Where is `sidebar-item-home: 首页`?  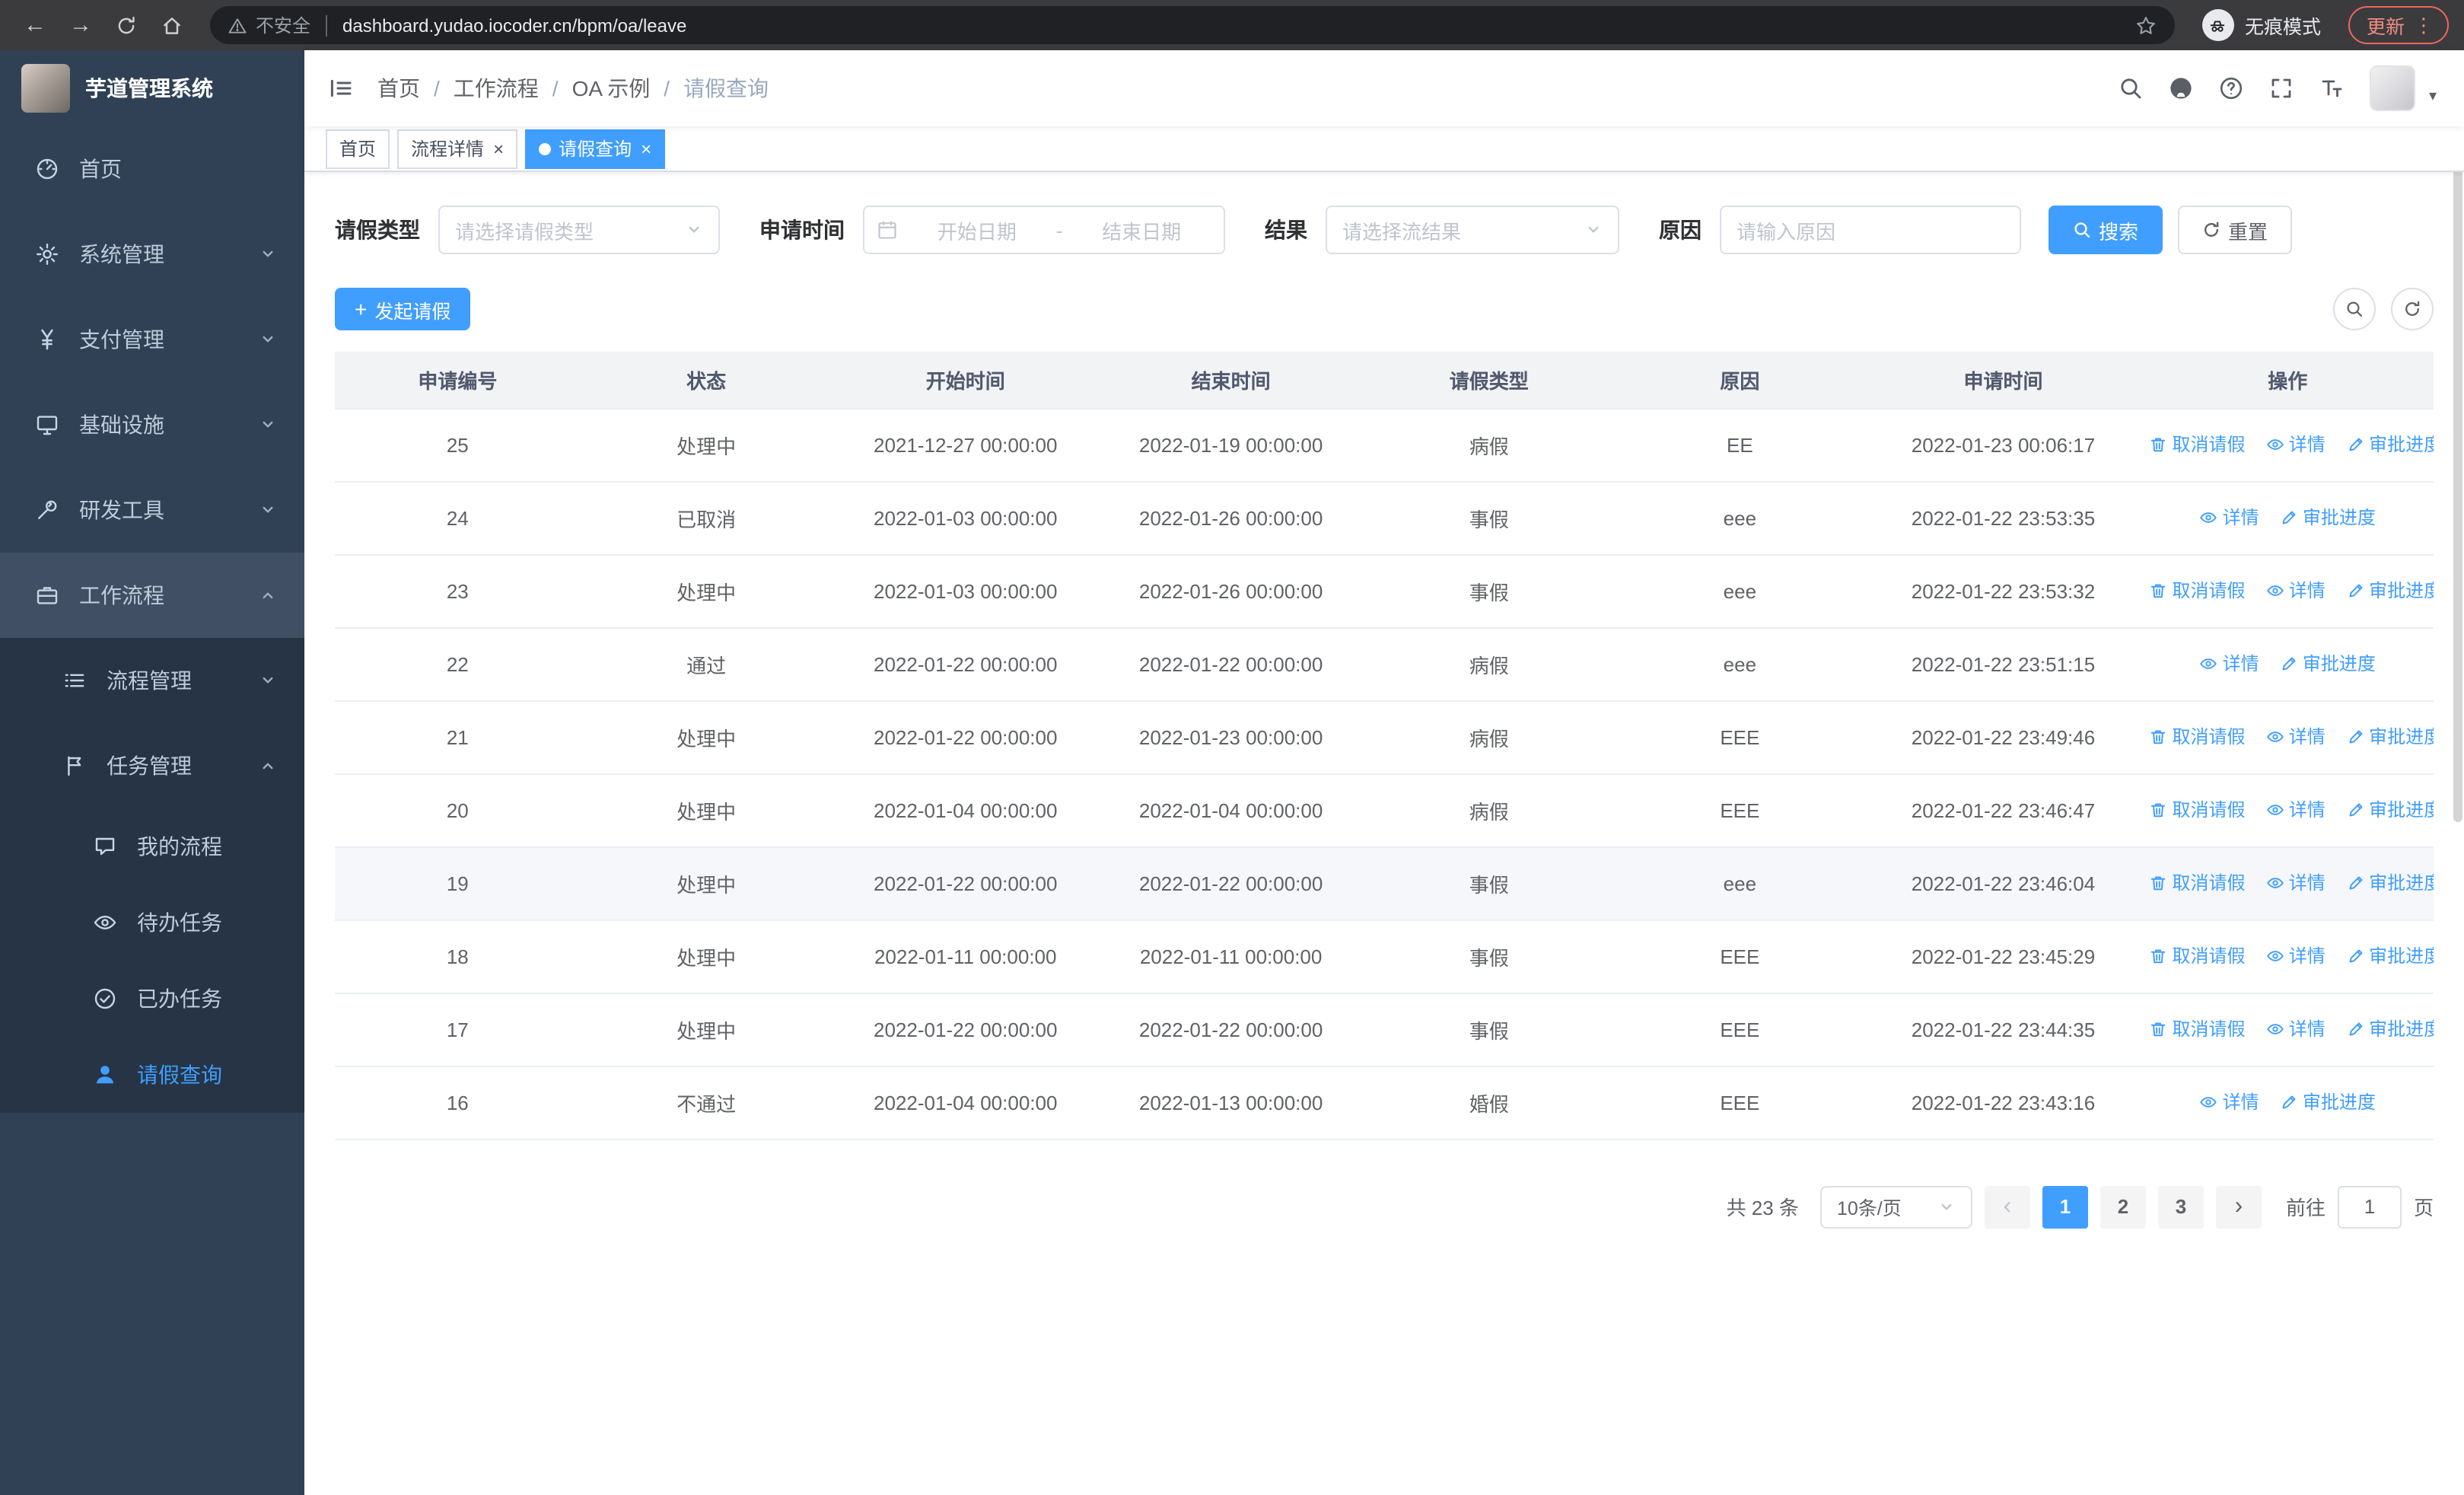
sidebar-item-home: 首页 is located at coordinates (152, 169).